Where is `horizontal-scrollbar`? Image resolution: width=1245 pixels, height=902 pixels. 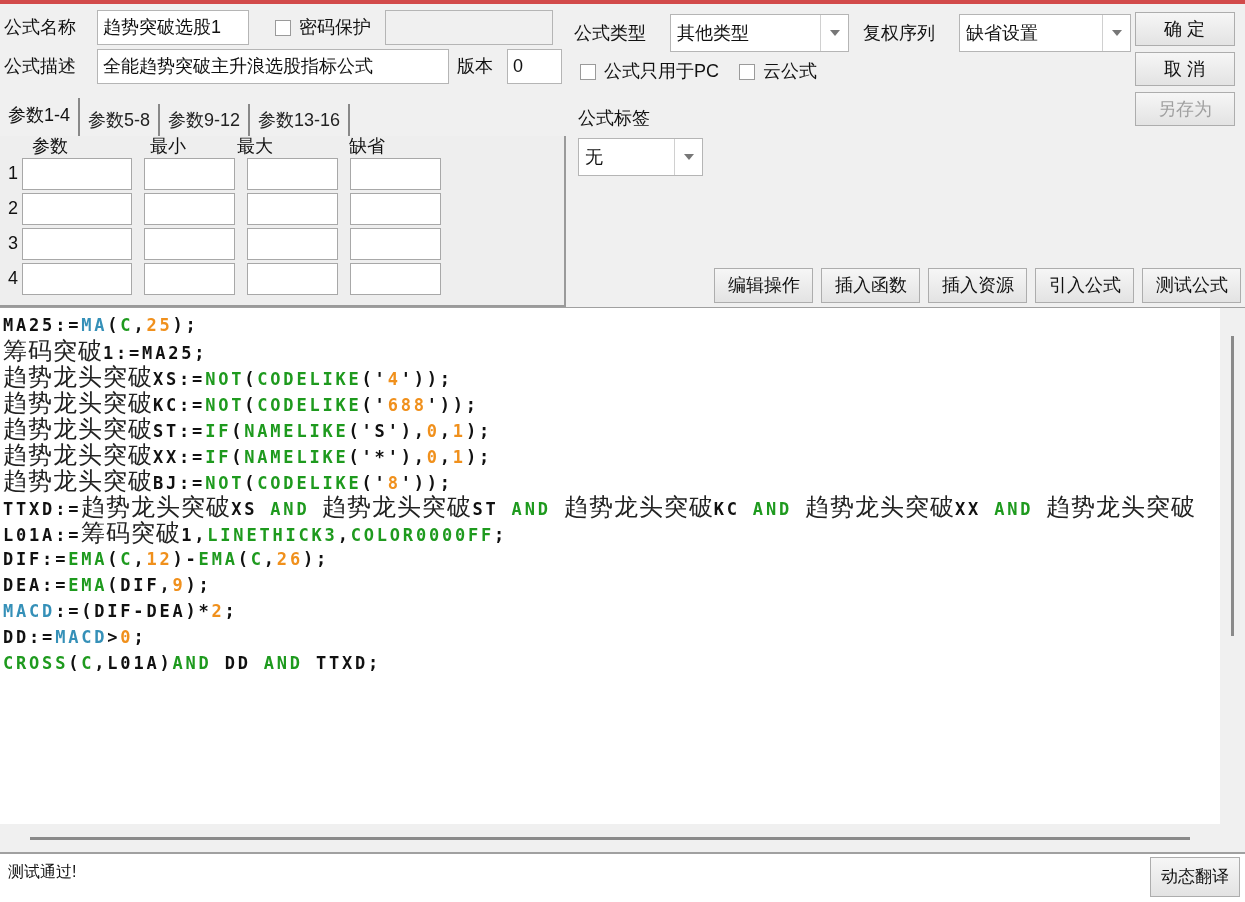 horizontal-scrollbar is located at coordinates (610, 838).